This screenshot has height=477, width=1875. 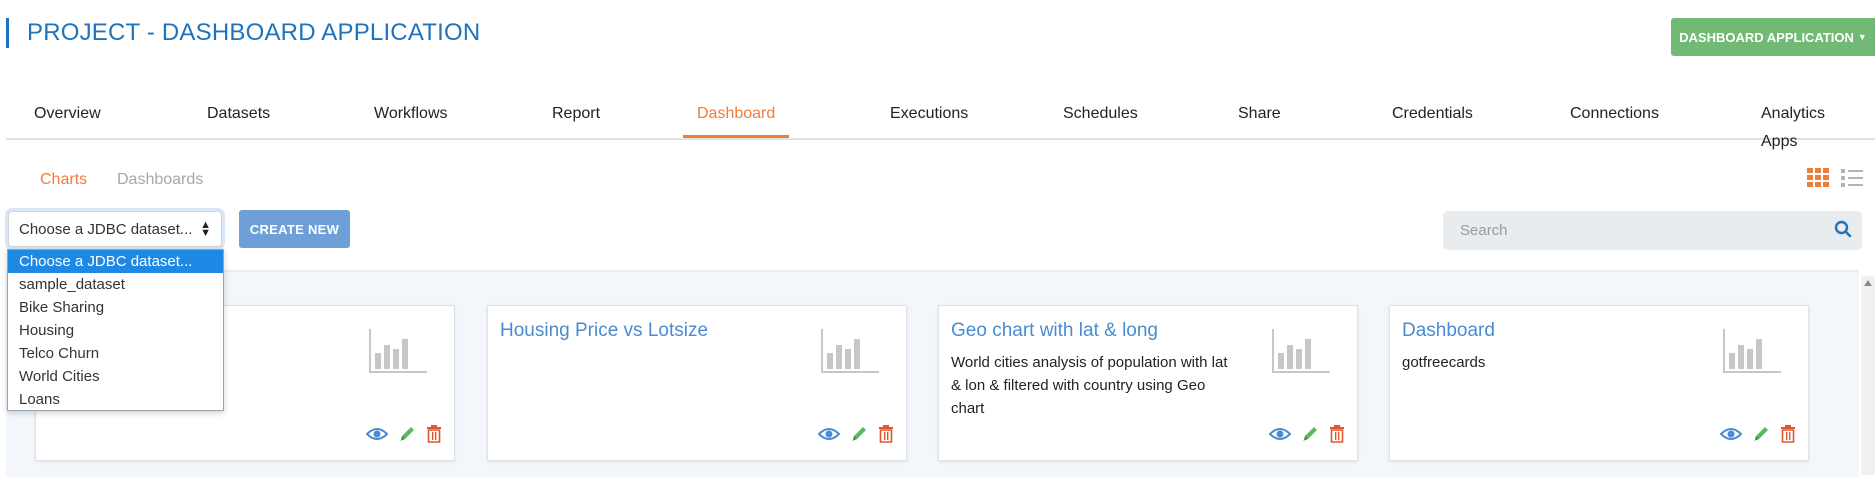 I want to click on select-arrows-icon: ▲ ▼, so click(x=205, y=229).